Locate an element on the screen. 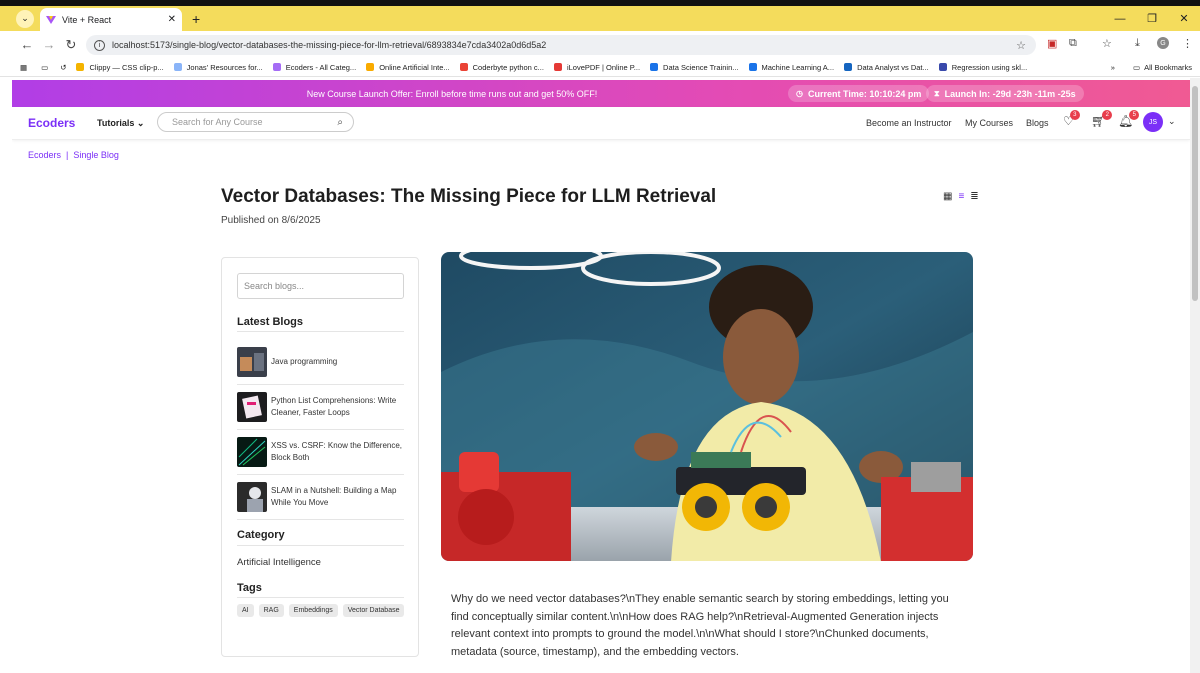 The width and height of the screenshot is (1200, 673). cart-icon: 🛒︎ 2 is located at coordinates (1102, 119).